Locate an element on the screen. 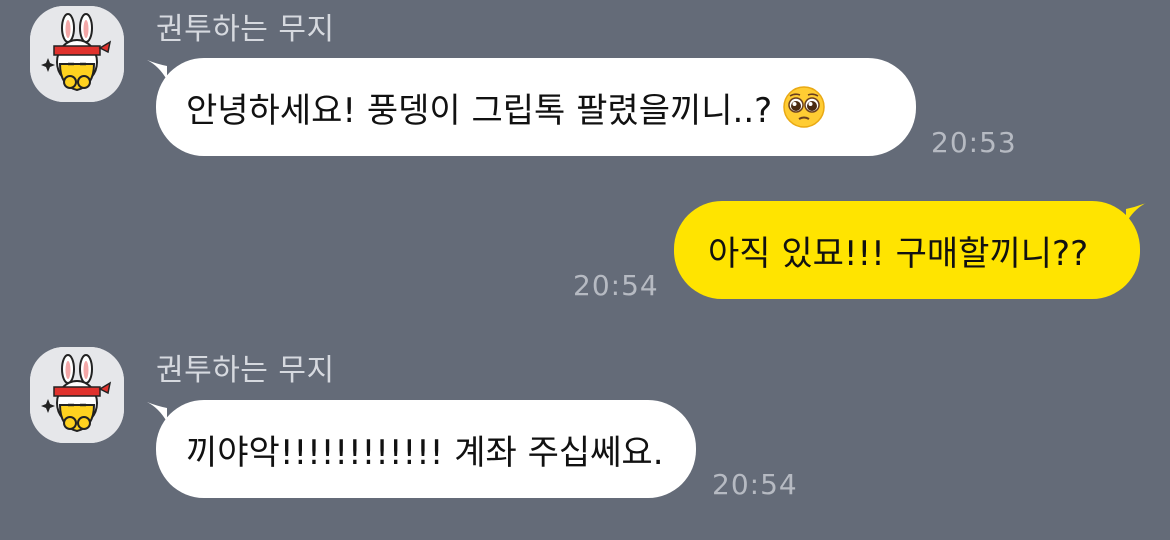 The width and height of the screenshot is (1170, 540). message-text: 끼야악!!!!!!!!!!!! 계좌 주십쎄요. is located at coordinates (425, 452).